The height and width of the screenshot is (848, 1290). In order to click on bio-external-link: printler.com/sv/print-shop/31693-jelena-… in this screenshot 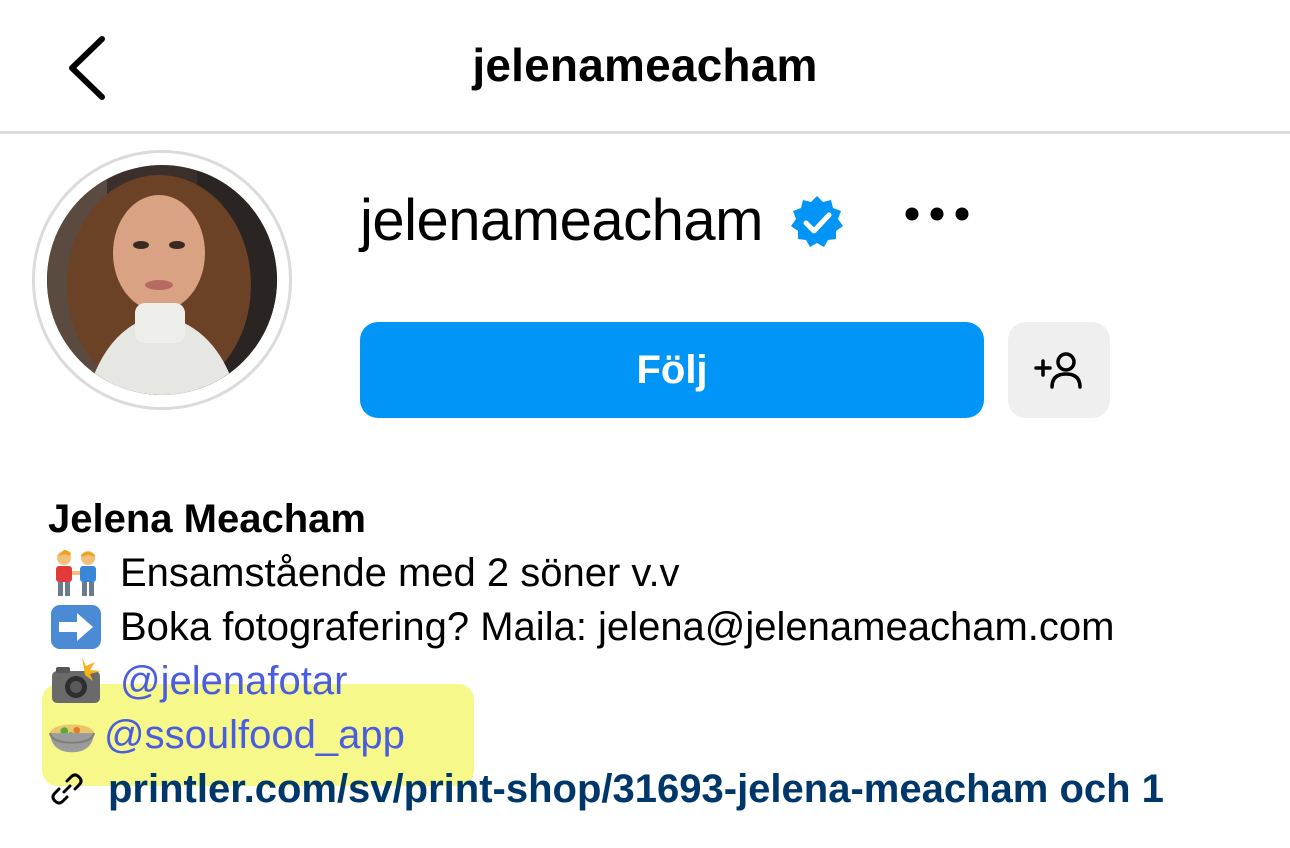, I will do `click(663, 789)`.